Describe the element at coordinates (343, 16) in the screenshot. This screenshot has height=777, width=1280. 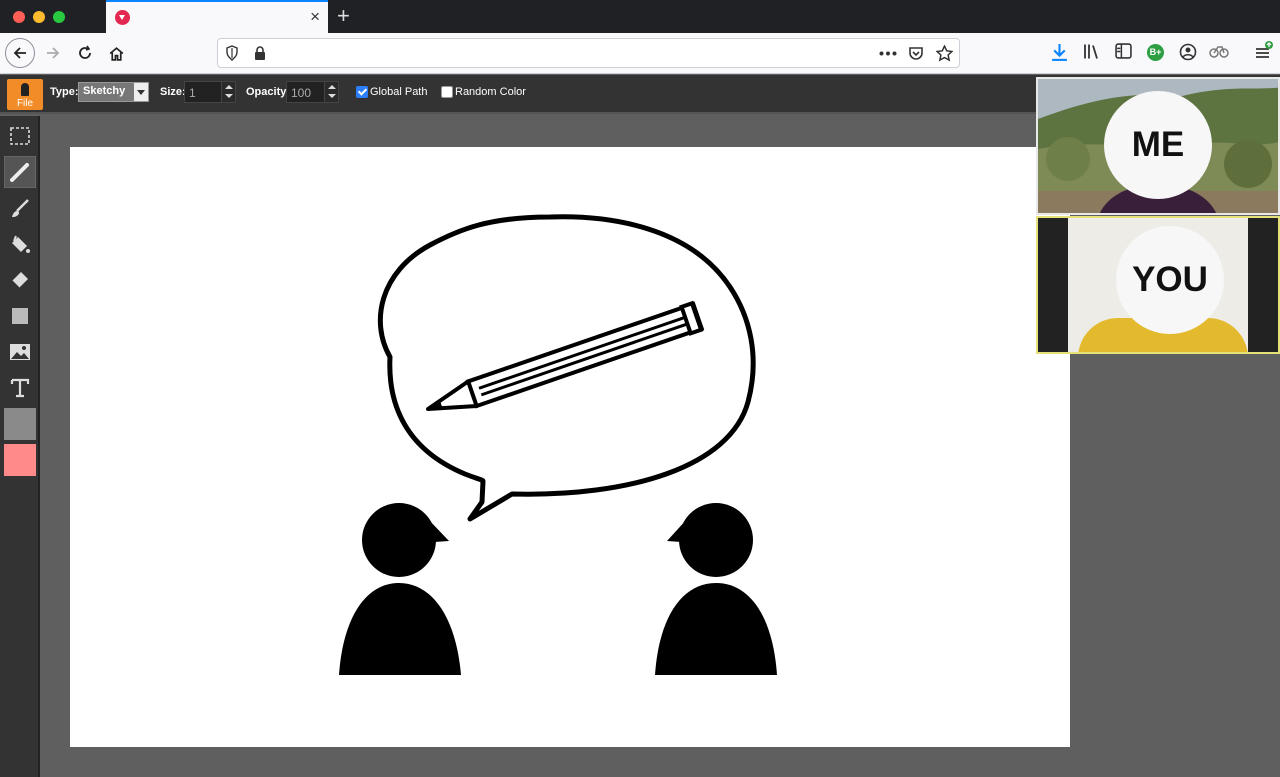
I see `new-tab-button: +` at that location.